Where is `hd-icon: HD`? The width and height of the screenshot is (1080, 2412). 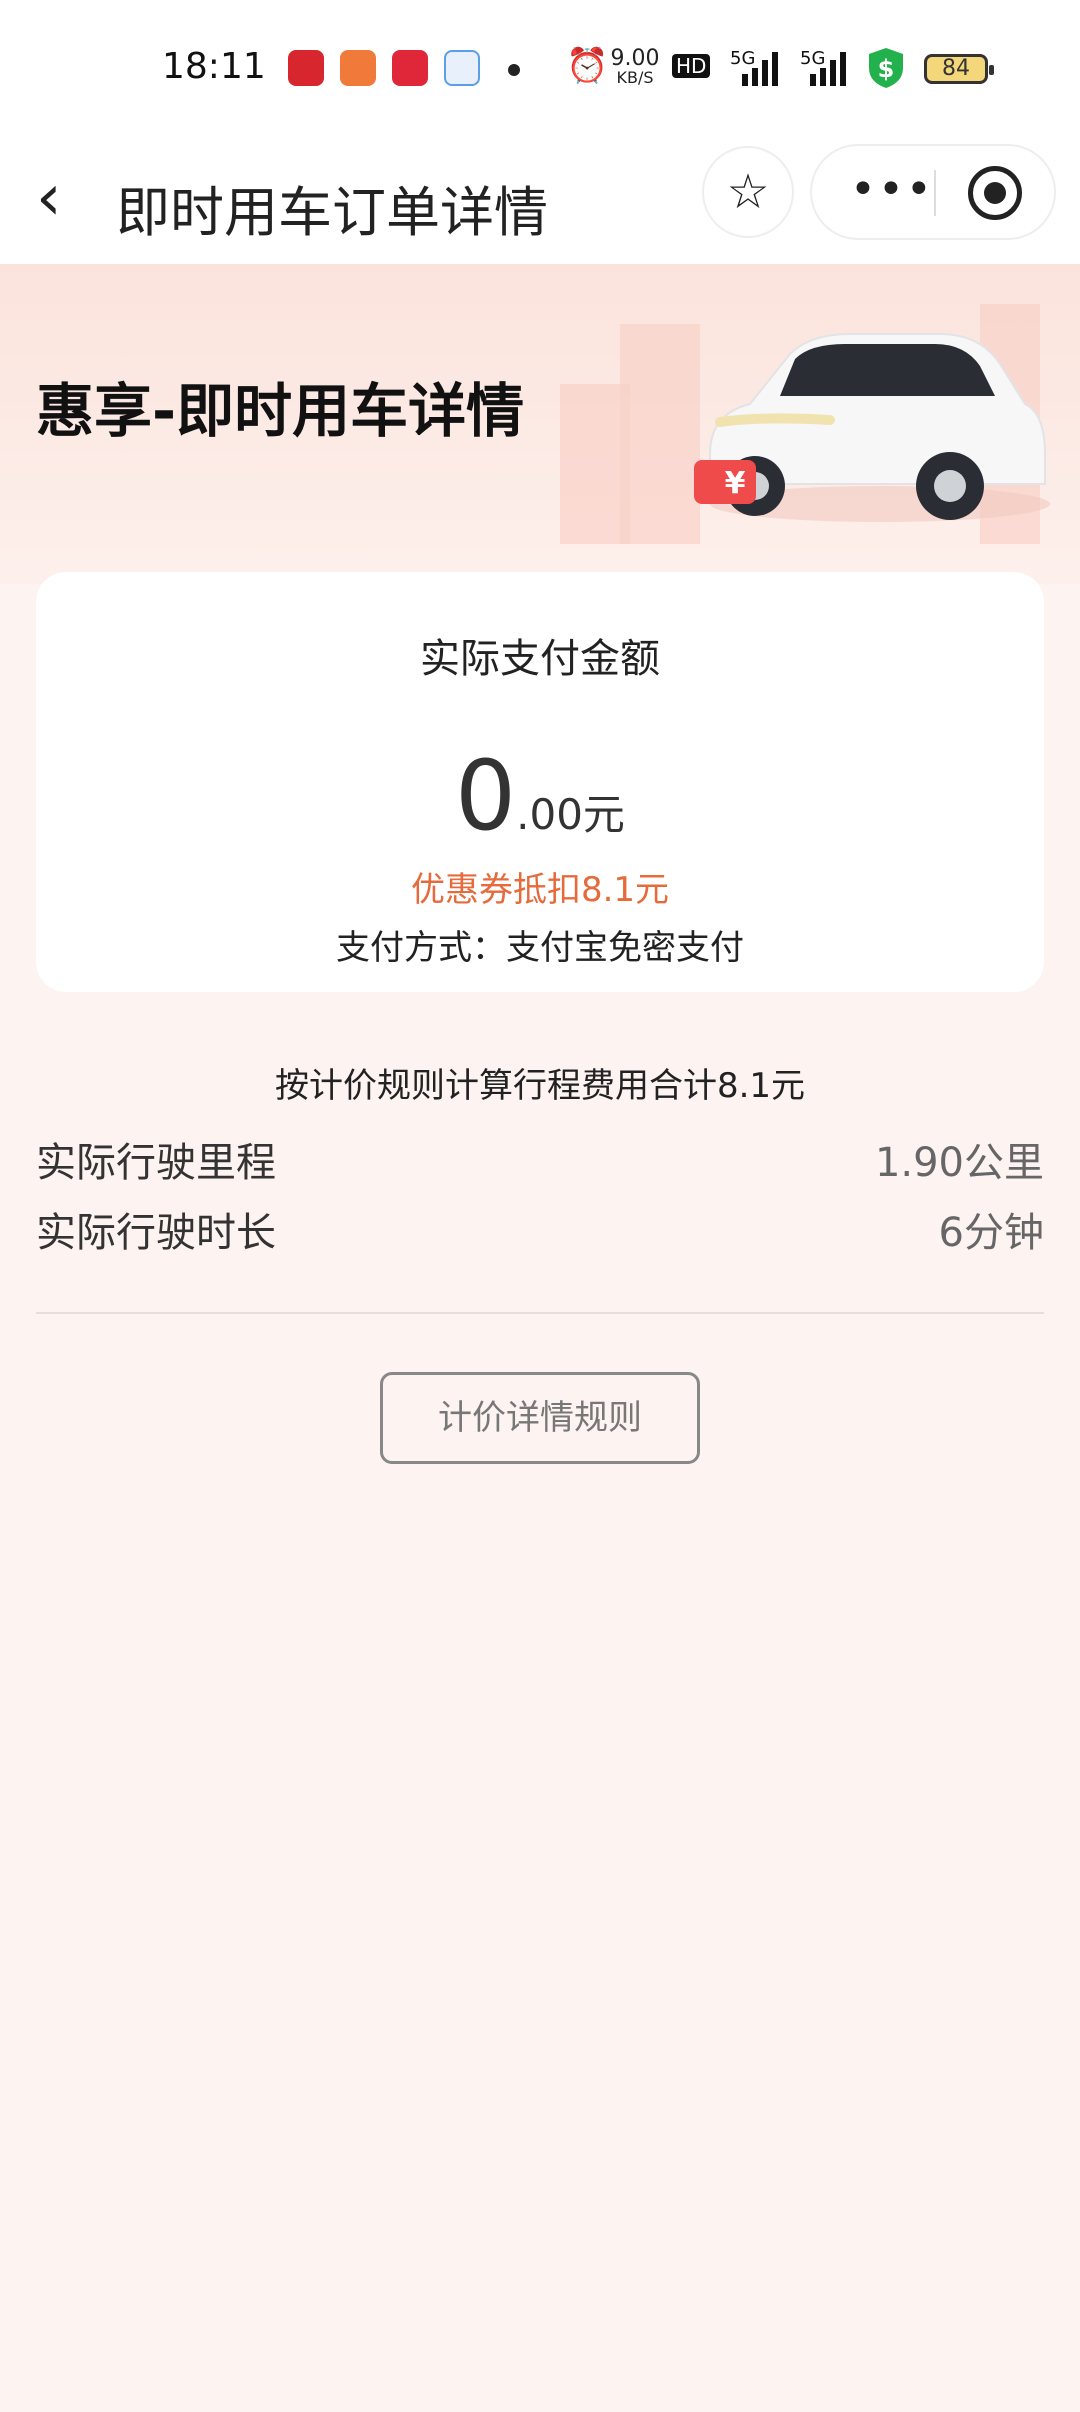
hd-icon: HD is located at coordinates (691, 66).